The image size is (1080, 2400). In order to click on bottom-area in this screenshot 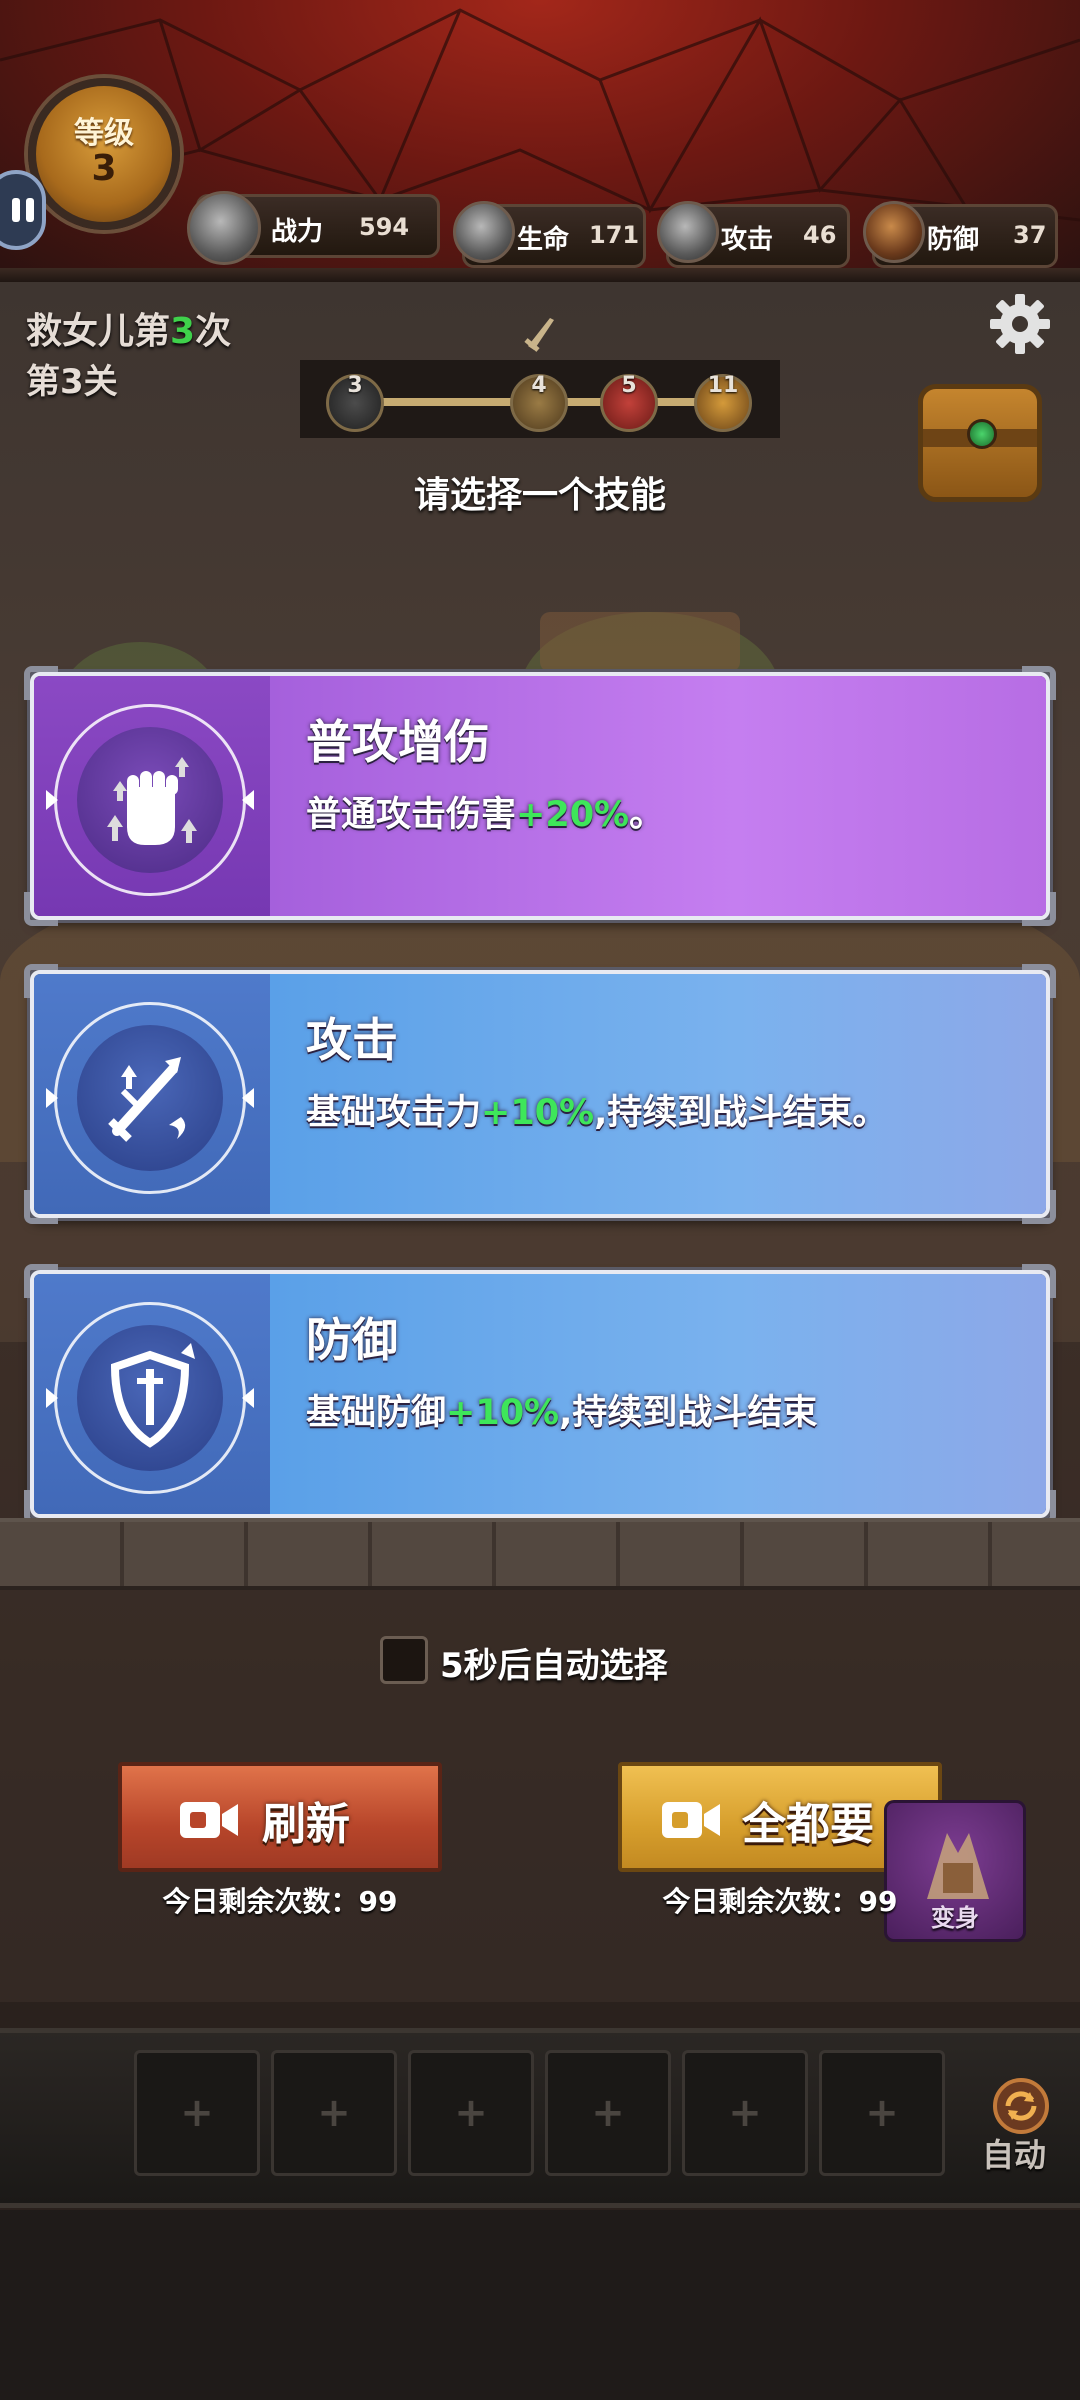, I will do `click(540, 2305)`.